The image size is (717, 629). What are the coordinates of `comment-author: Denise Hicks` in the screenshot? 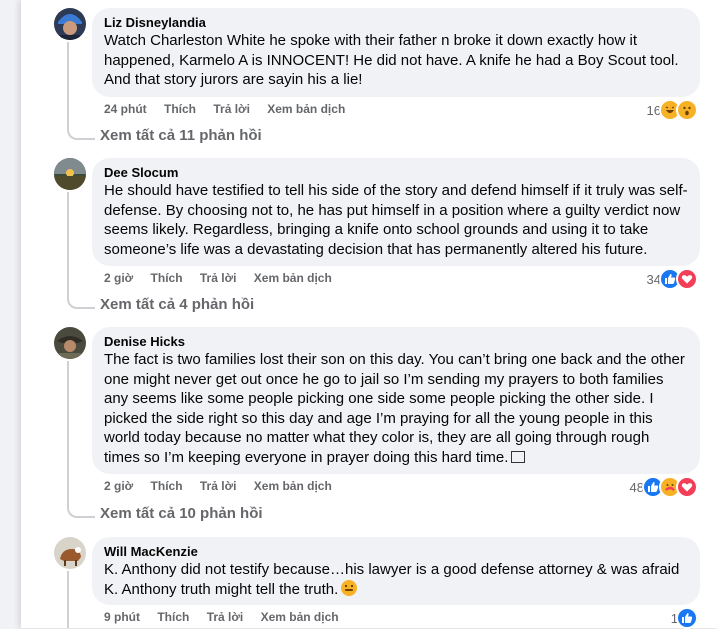 It's located at (396, 342).